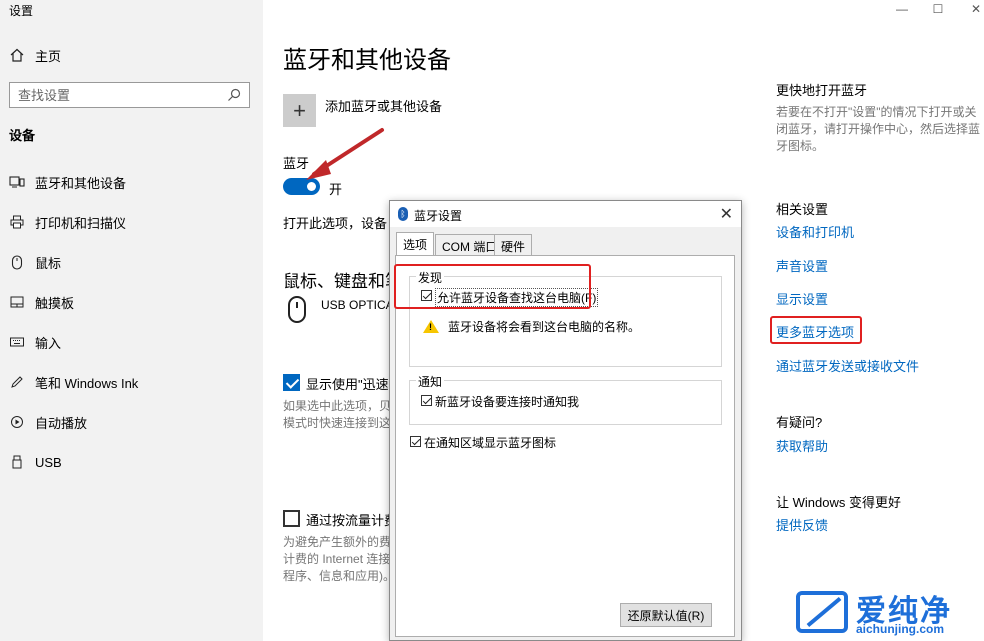 The height and width of the screenshot is (641, 984). I want to click on bluetooth-description: 打开此选项，设备 I, so click(336, 223).